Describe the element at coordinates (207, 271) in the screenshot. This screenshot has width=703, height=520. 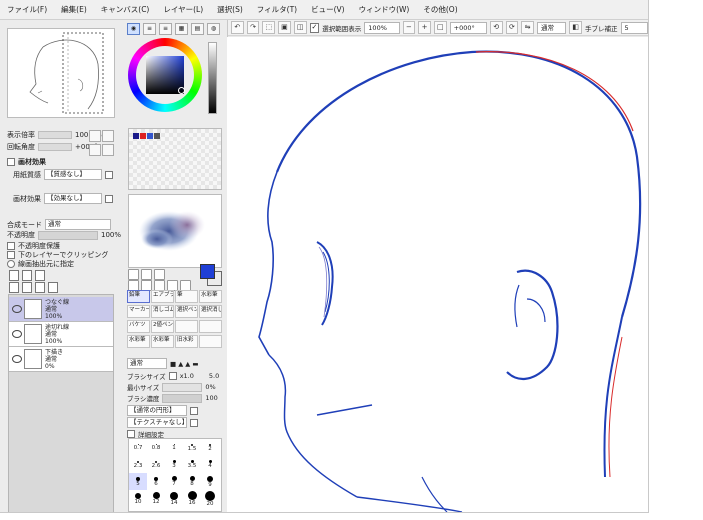
I see `fg-color-icon` at that location.